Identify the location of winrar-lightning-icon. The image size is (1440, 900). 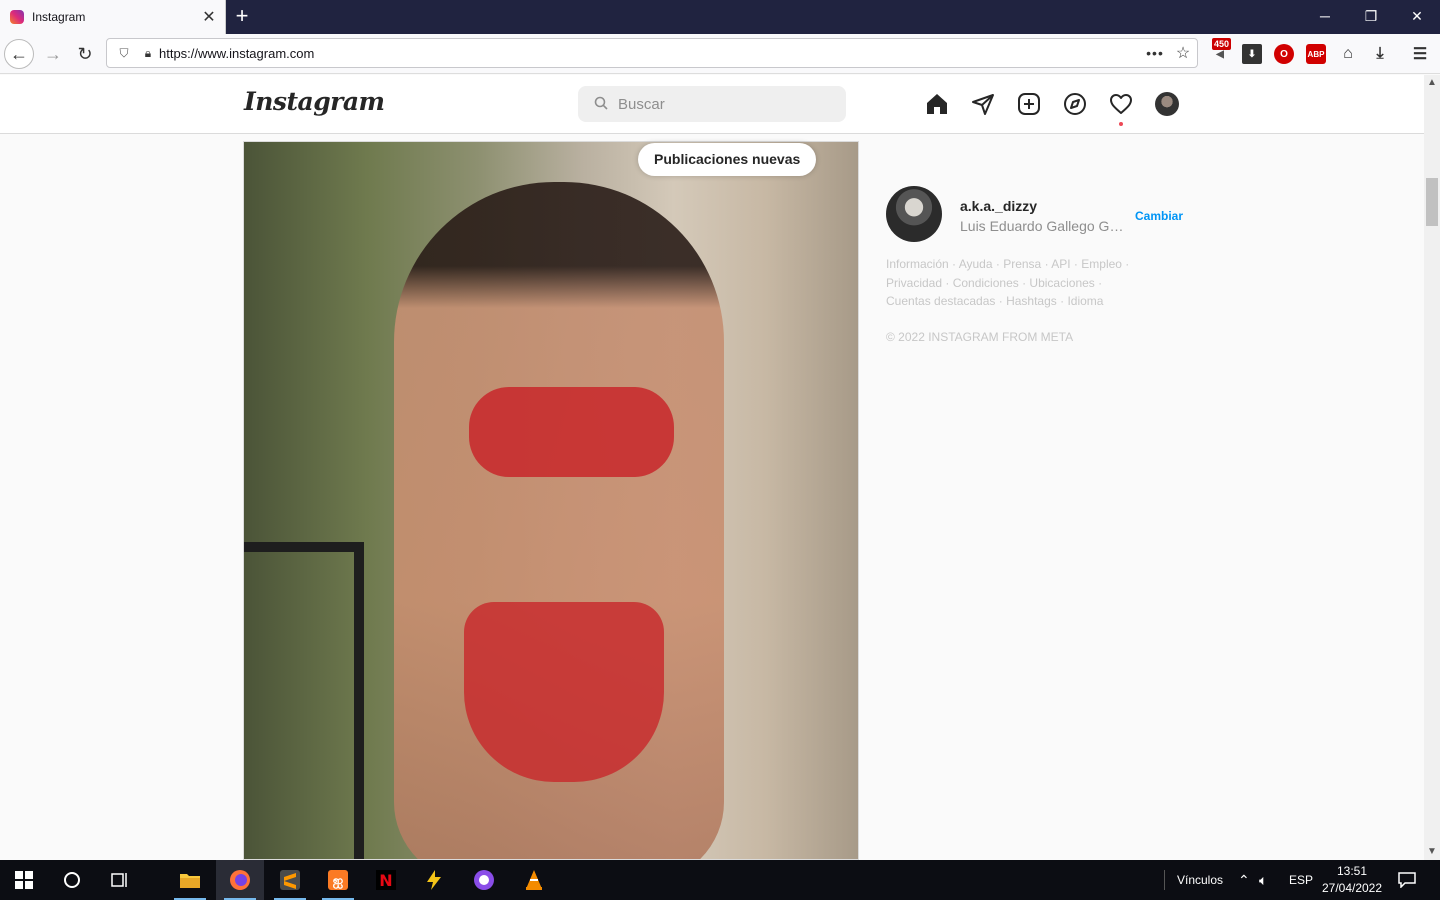
(434, 880).